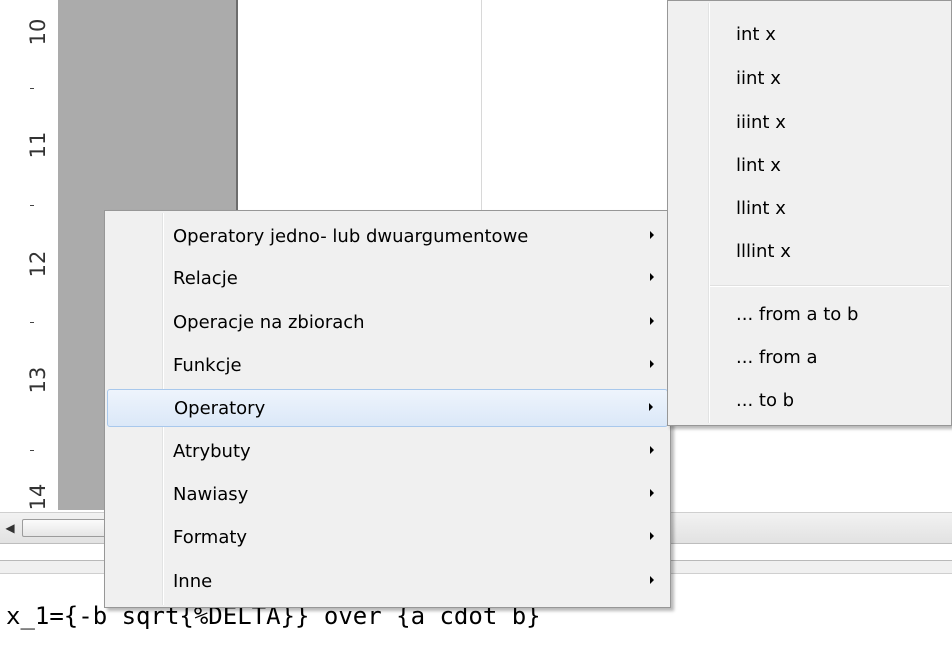 The image size is (952, 649). What do you see at coordinates (193, 581) in the screenshot?
I see `menu-item-label: Inne` at bounding box center [193, 581].